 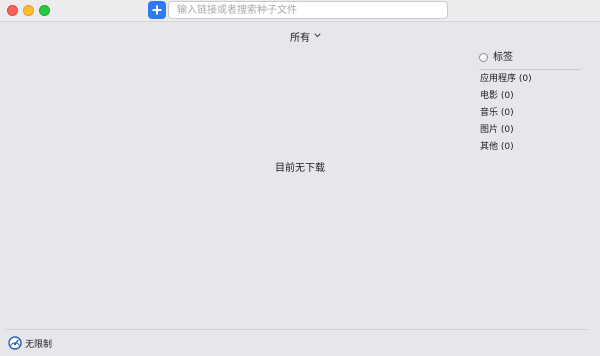 What do you see at coordinates (300, 38) in the screenshot?
I see `filter-label: 所有` at bounding box center [300, 38].